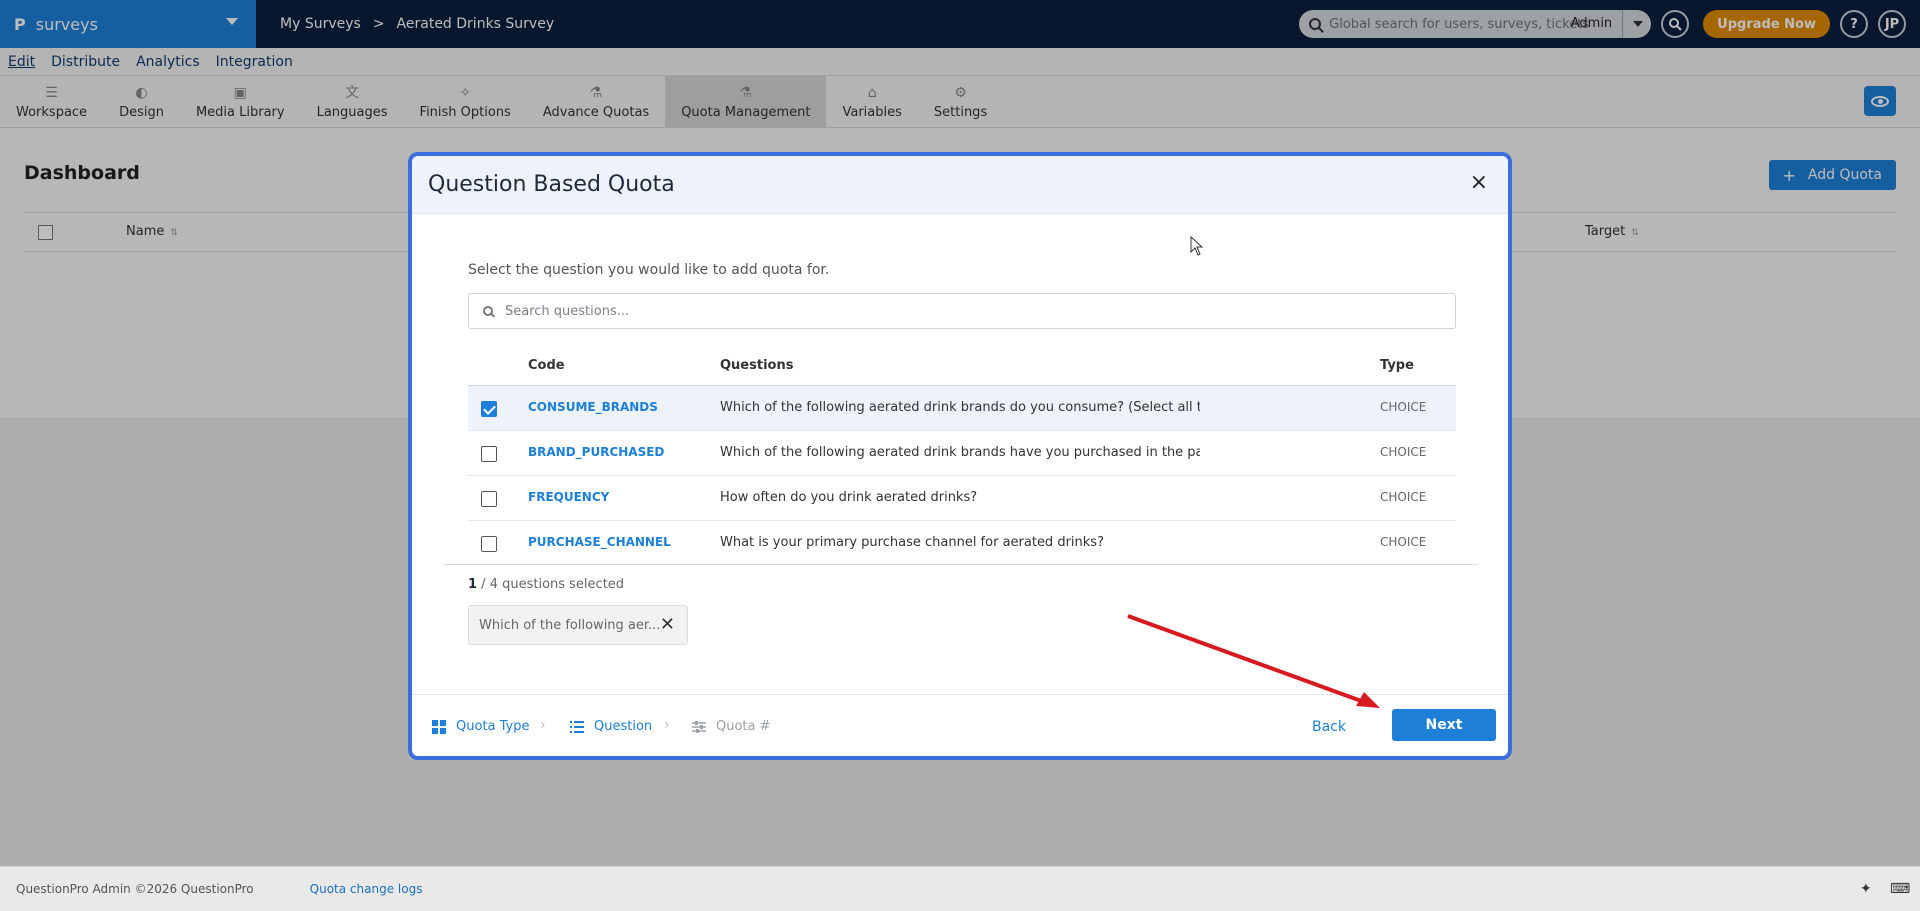 The height and width of the screenshot is (911, 1920). What do you see at coordinates (593, 407) in the screenshot?
I see `question-code: CONSUME_BRANDS` at bounding box center [593, 407].